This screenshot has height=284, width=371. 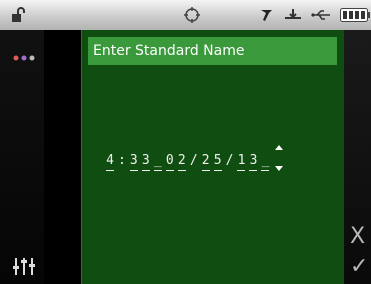 What do you see at coordinates (279, 168) in the screenshot?
I see `decrement-arrow-icon` at bounding box center [279, 168].